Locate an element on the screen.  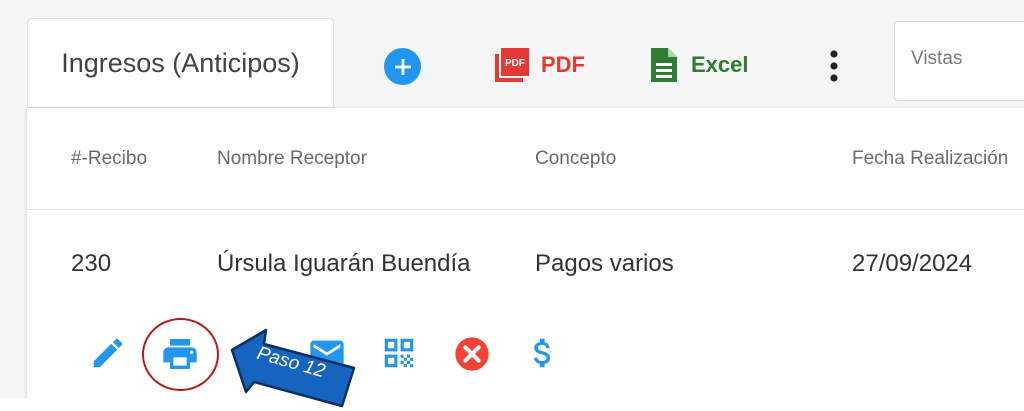
add-button is located at coordinates (402, 66).